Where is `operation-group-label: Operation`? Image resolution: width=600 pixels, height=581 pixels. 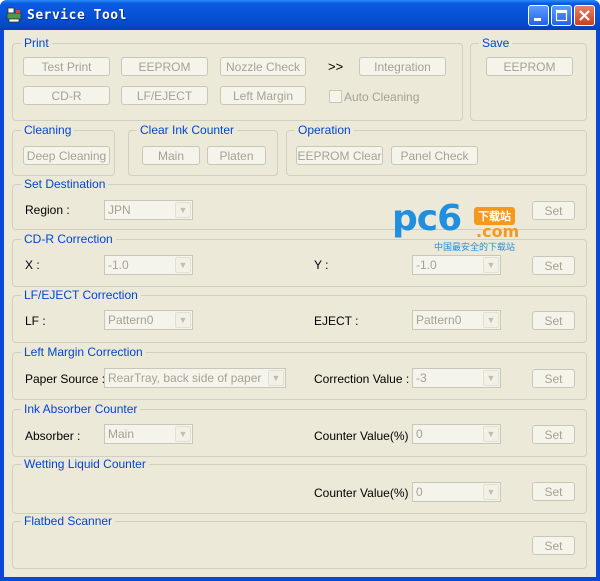 operation-group-label: Operation is located at coordinates (324, 130).